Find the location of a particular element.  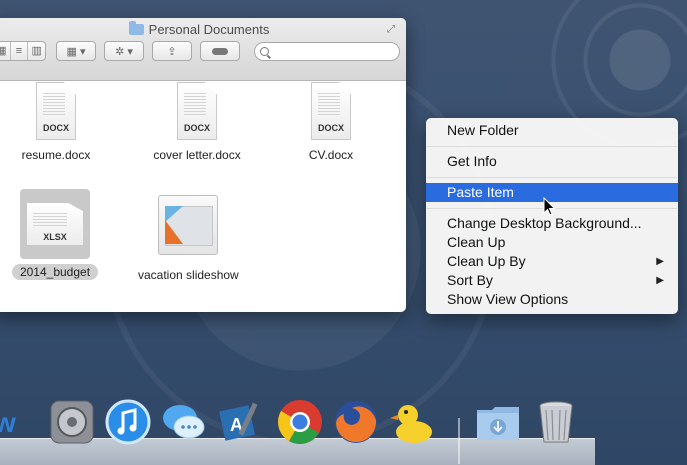

menu-item-clean-up: Clean Up is located at coordinates (552, 242).